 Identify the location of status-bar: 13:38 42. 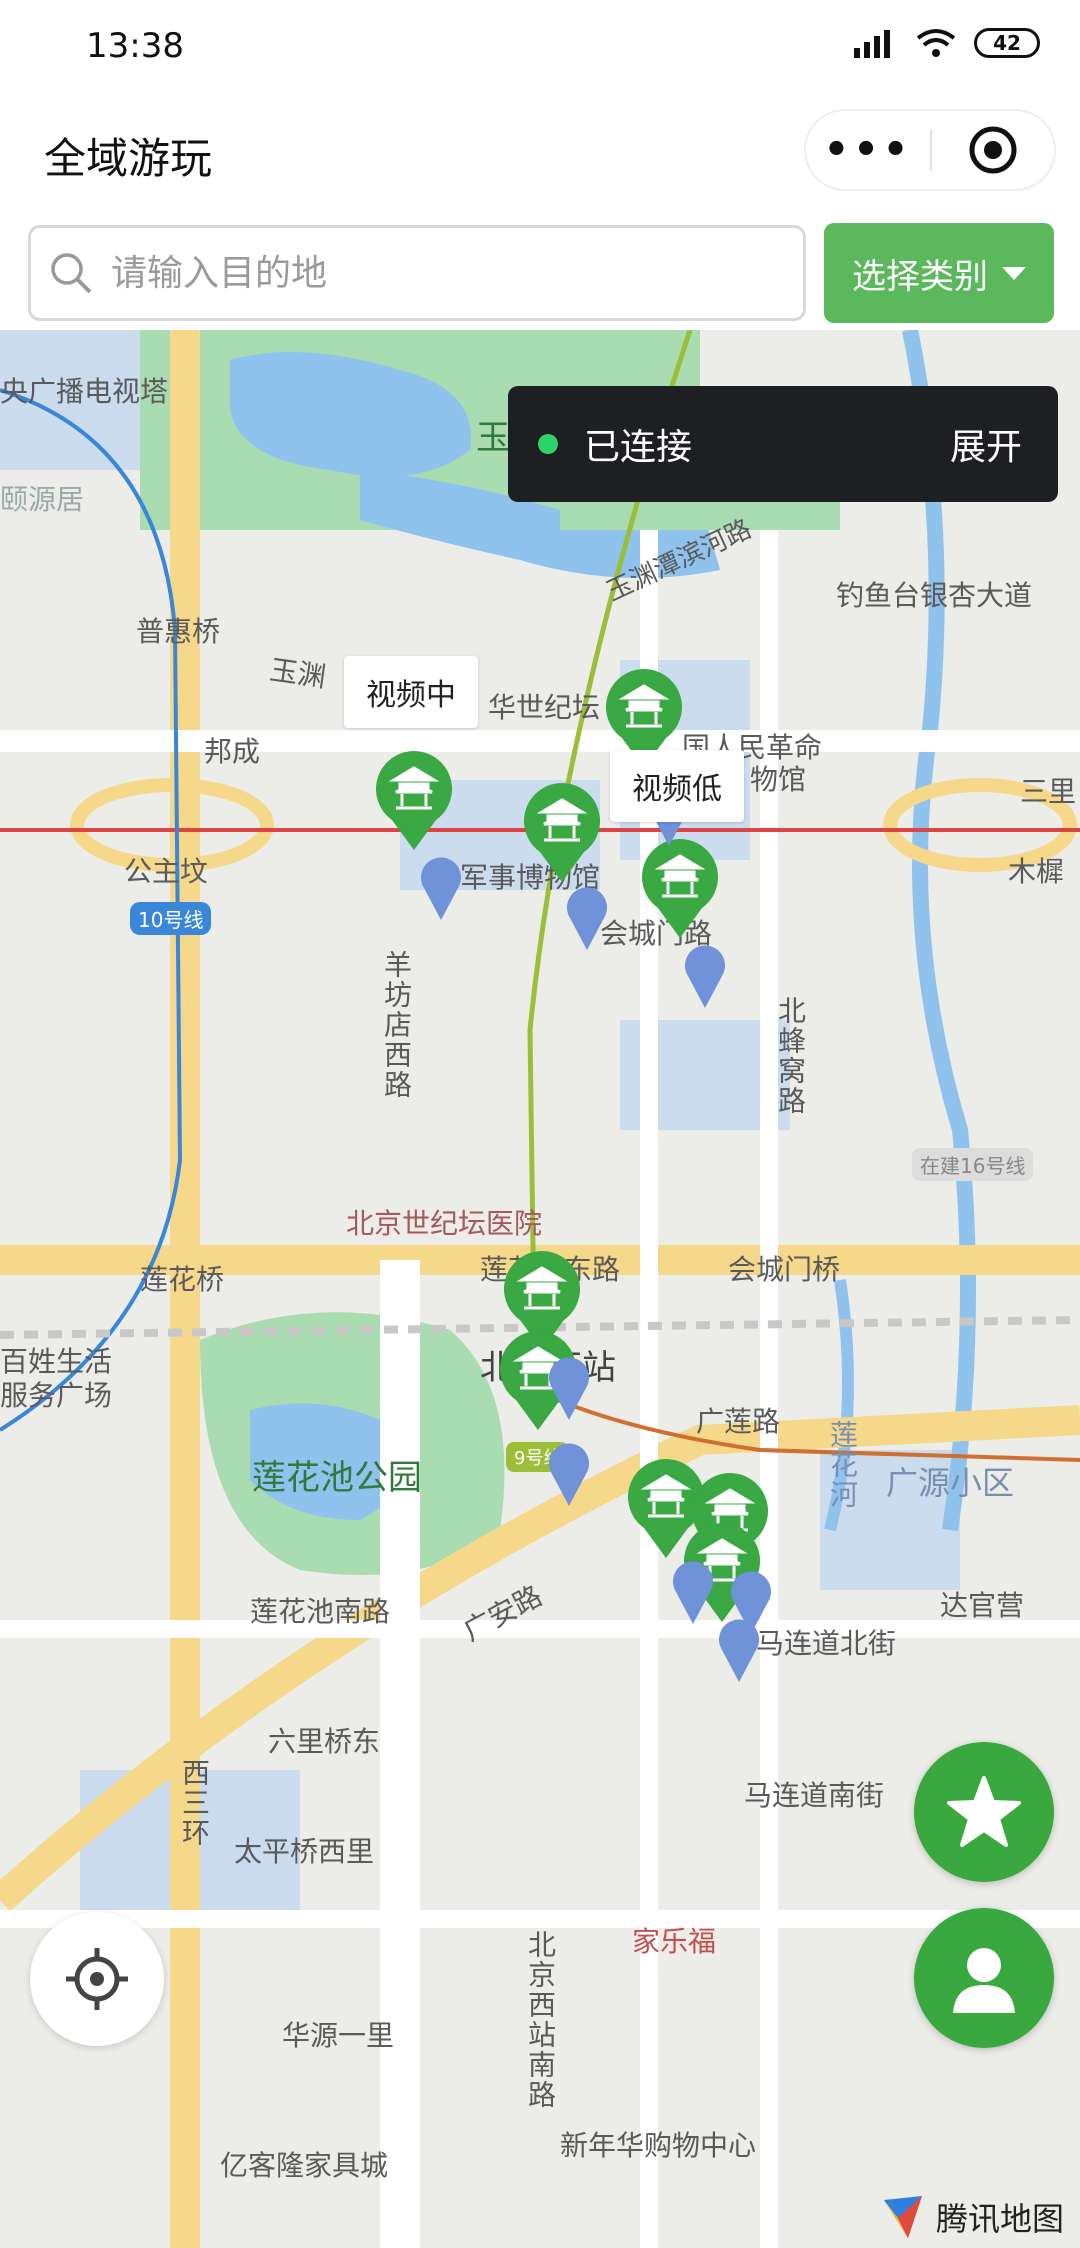
(540, 47).